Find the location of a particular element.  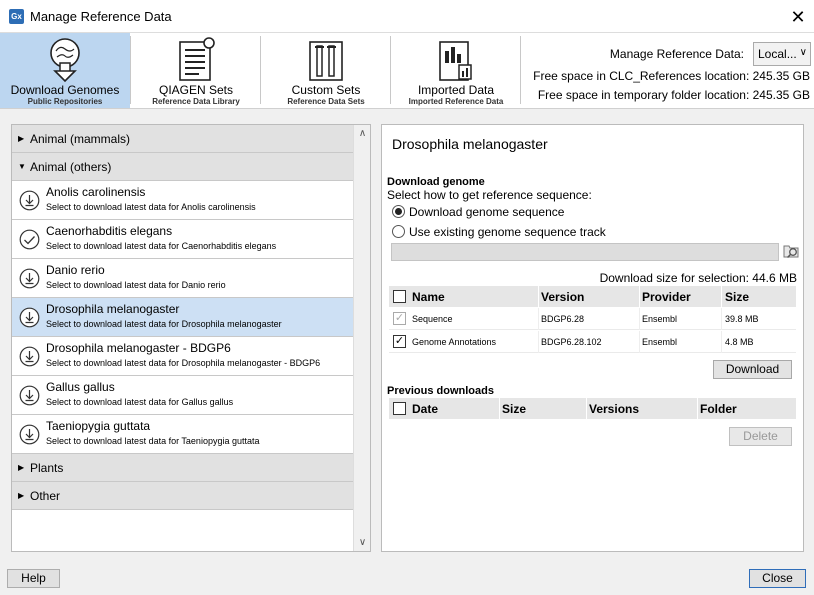

download-genomes-icon is located at coordinates (65, 60).